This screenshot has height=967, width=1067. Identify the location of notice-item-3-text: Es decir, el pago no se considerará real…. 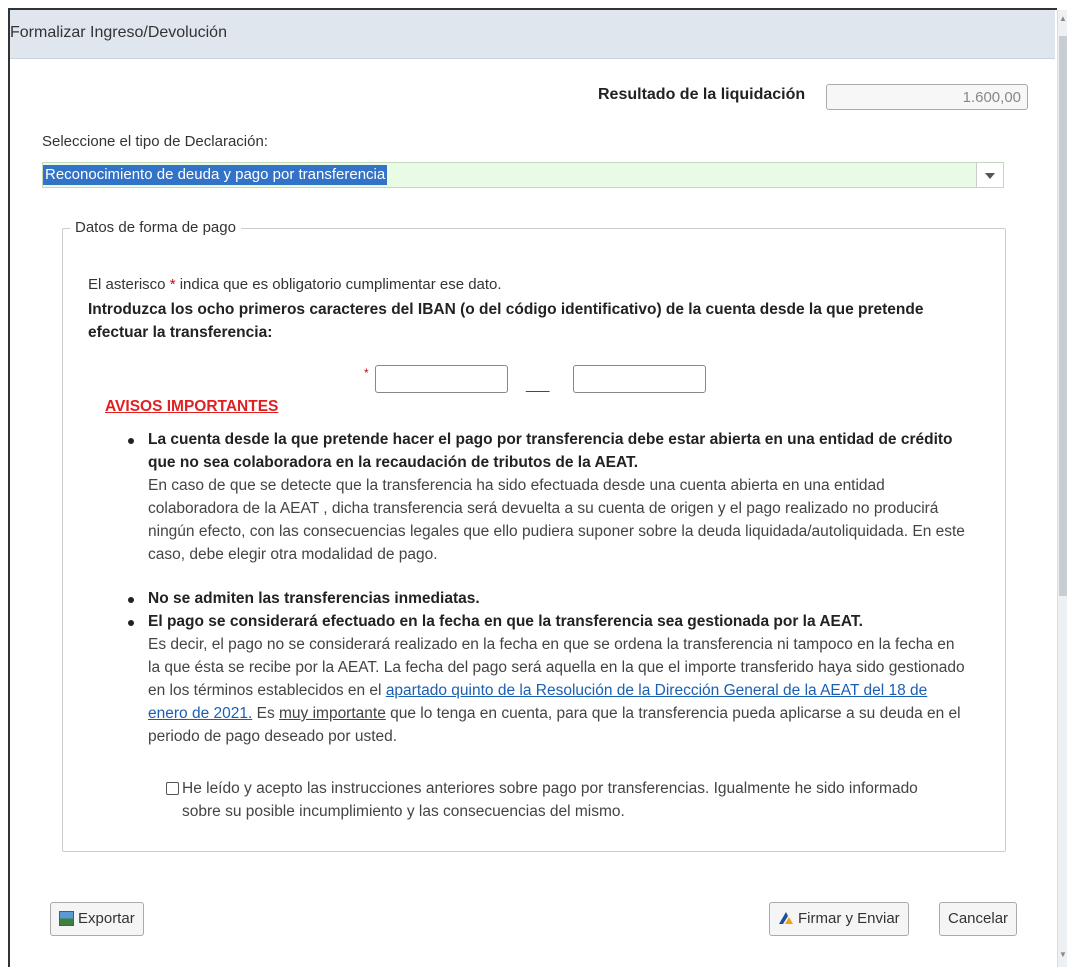
(558, 690).